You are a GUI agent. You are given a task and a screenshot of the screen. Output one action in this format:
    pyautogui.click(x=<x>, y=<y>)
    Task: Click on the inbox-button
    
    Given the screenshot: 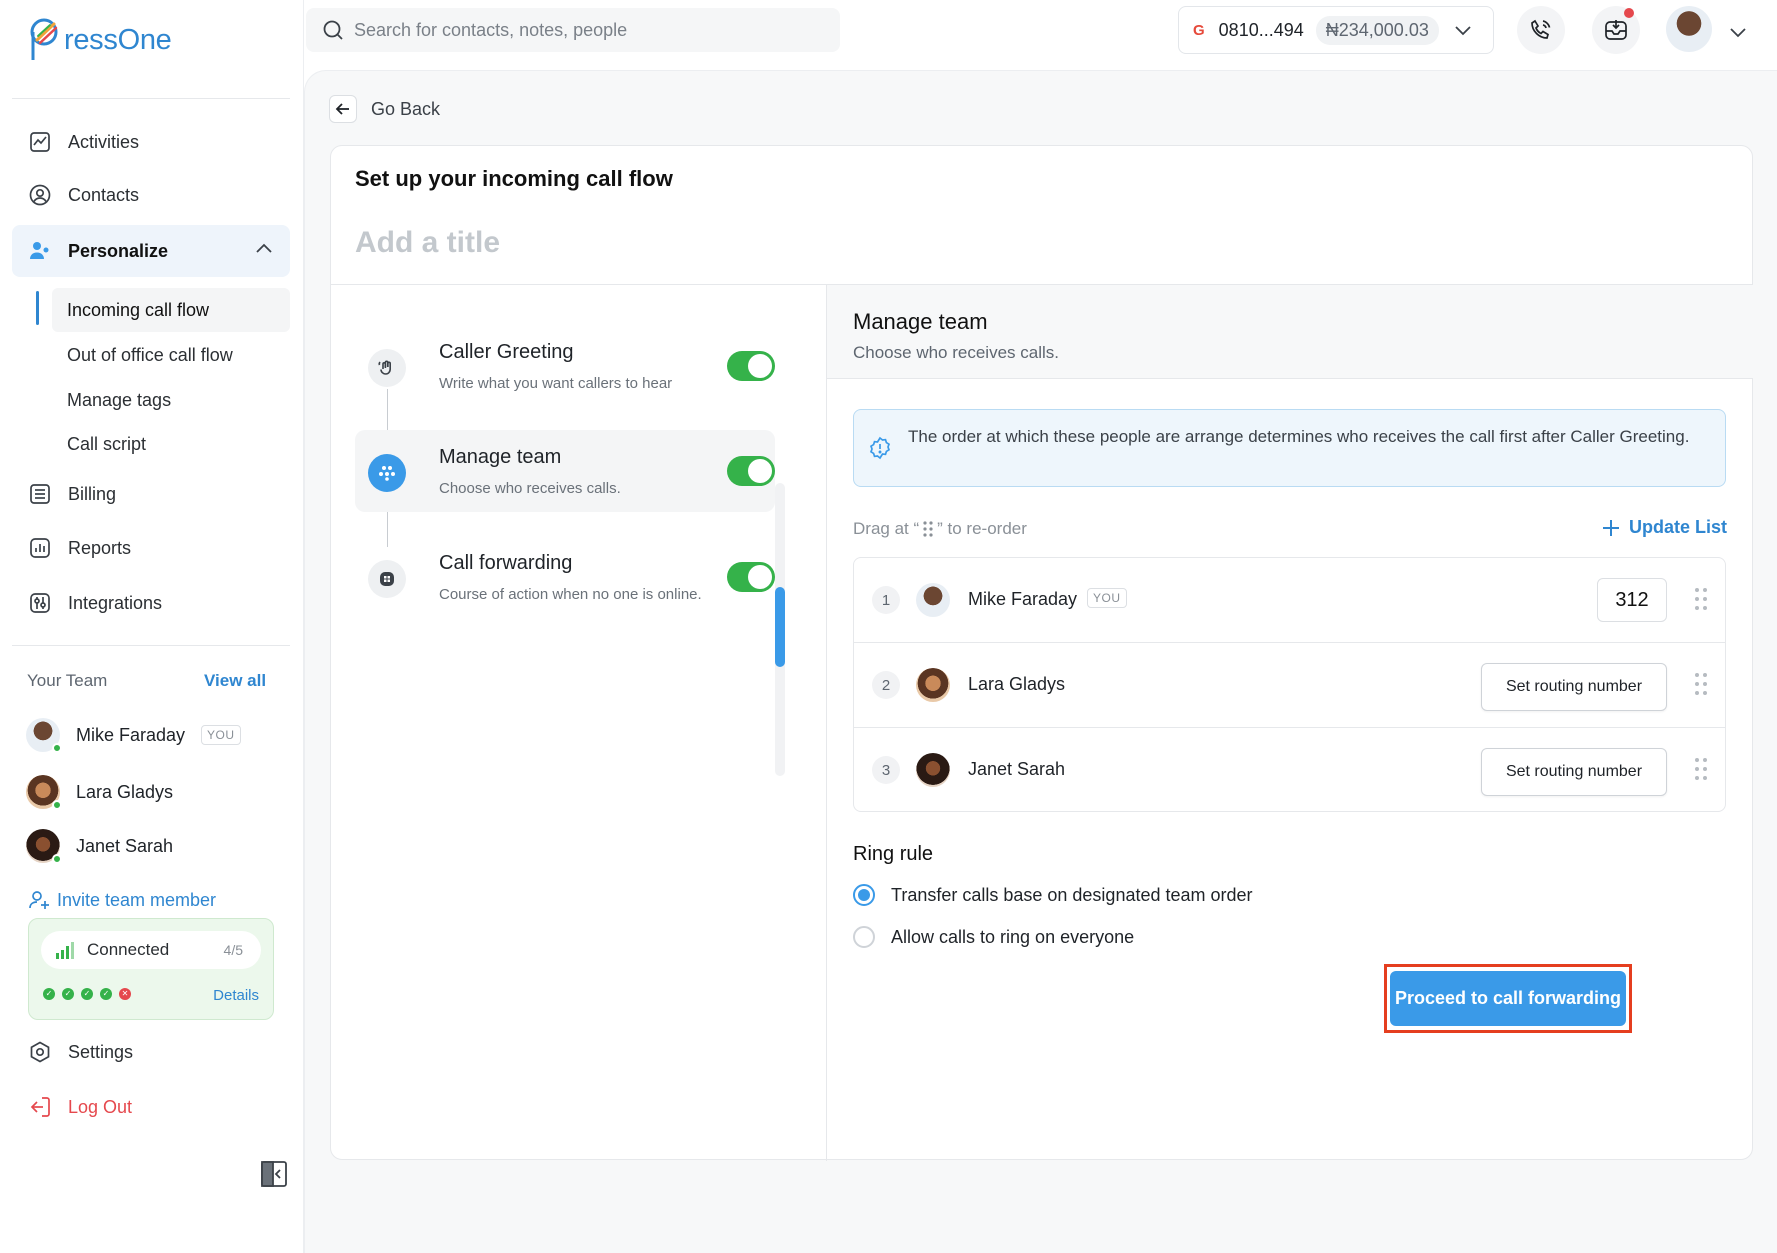 What is the action you would take?
    pyautogui.click(x=1616, y=30)
    